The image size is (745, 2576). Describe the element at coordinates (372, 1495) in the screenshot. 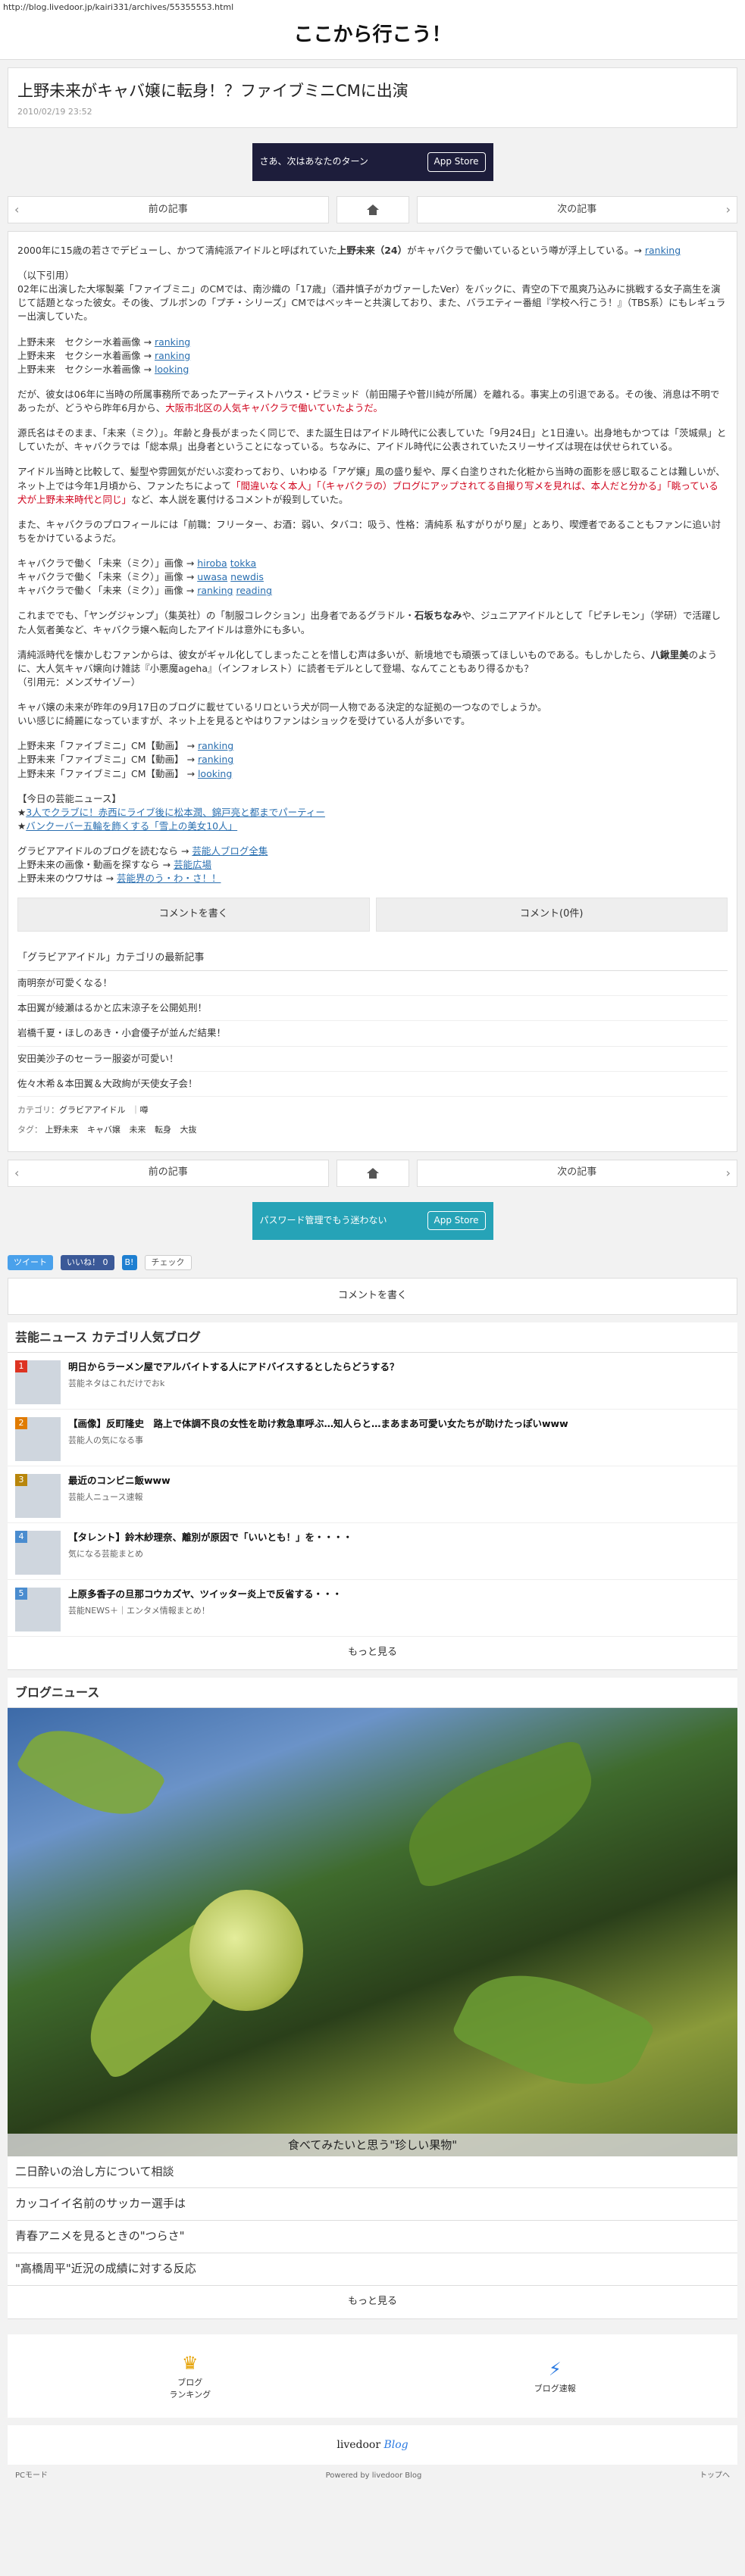

I see `ranking-item: 3 最近のコンビニ飯www 芸能人ニュース速報` at that location.